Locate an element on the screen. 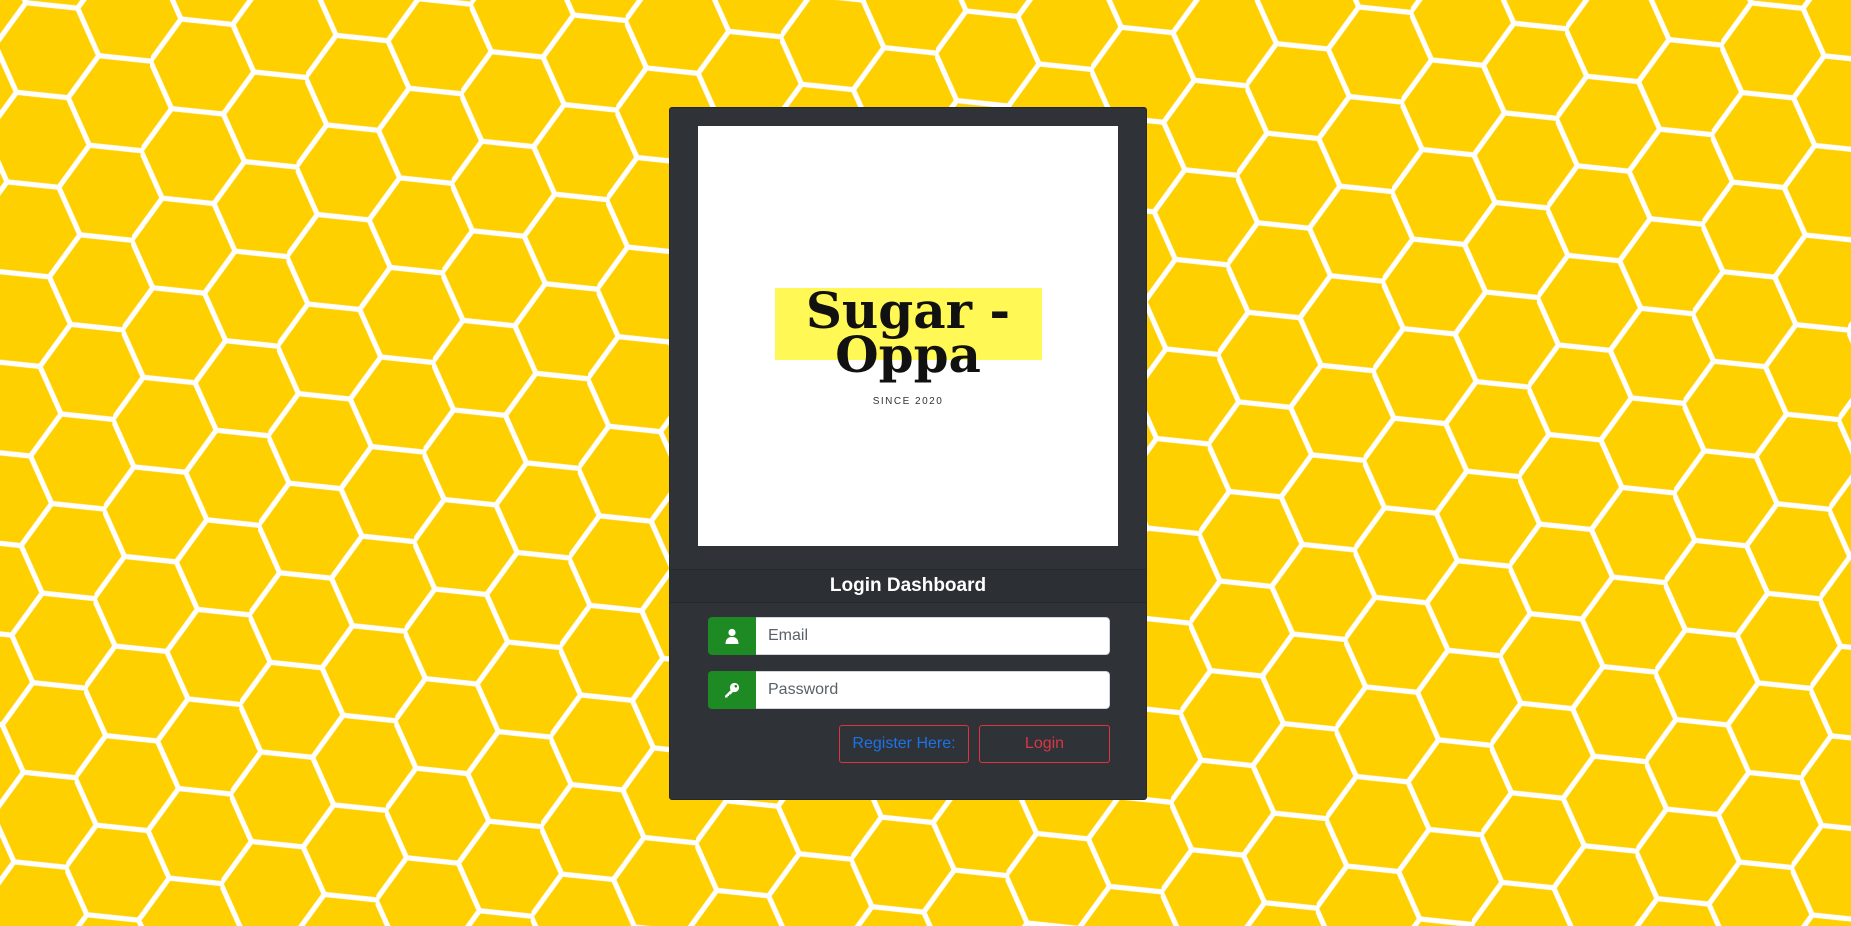 The height and width of the screenshot is (926, 1851). email-input is located at coordinates (933, 636).